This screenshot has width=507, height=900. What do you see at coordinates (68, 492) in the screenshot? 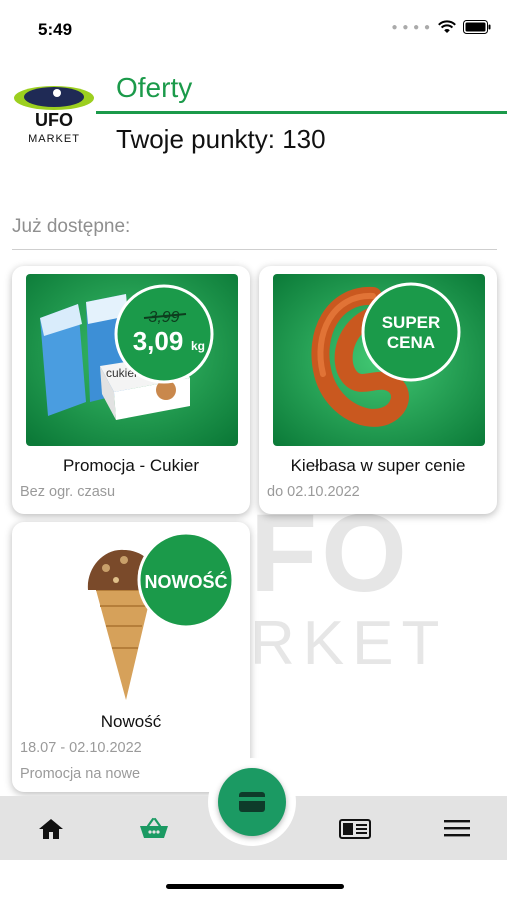
I see `offer-validity: Bez ogr. czasu` at bounding box center [68, 492].